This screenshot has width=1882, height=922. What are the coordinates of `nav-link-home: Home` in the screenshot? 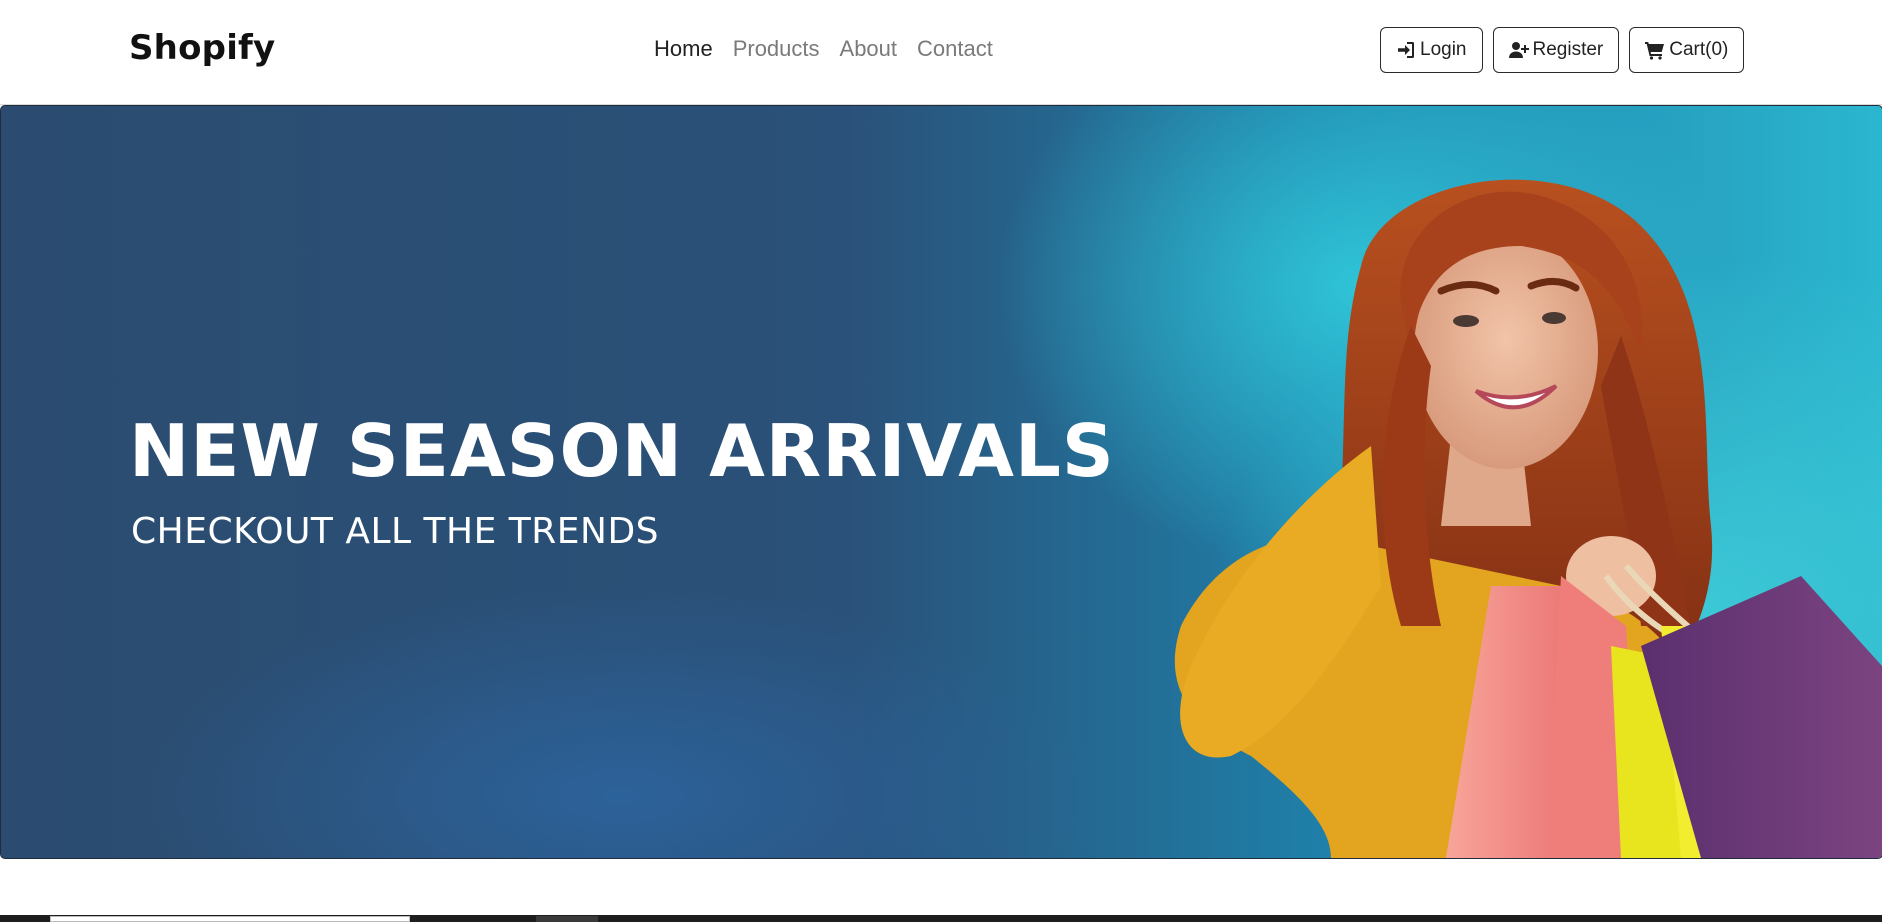 It's located at (683, 49).